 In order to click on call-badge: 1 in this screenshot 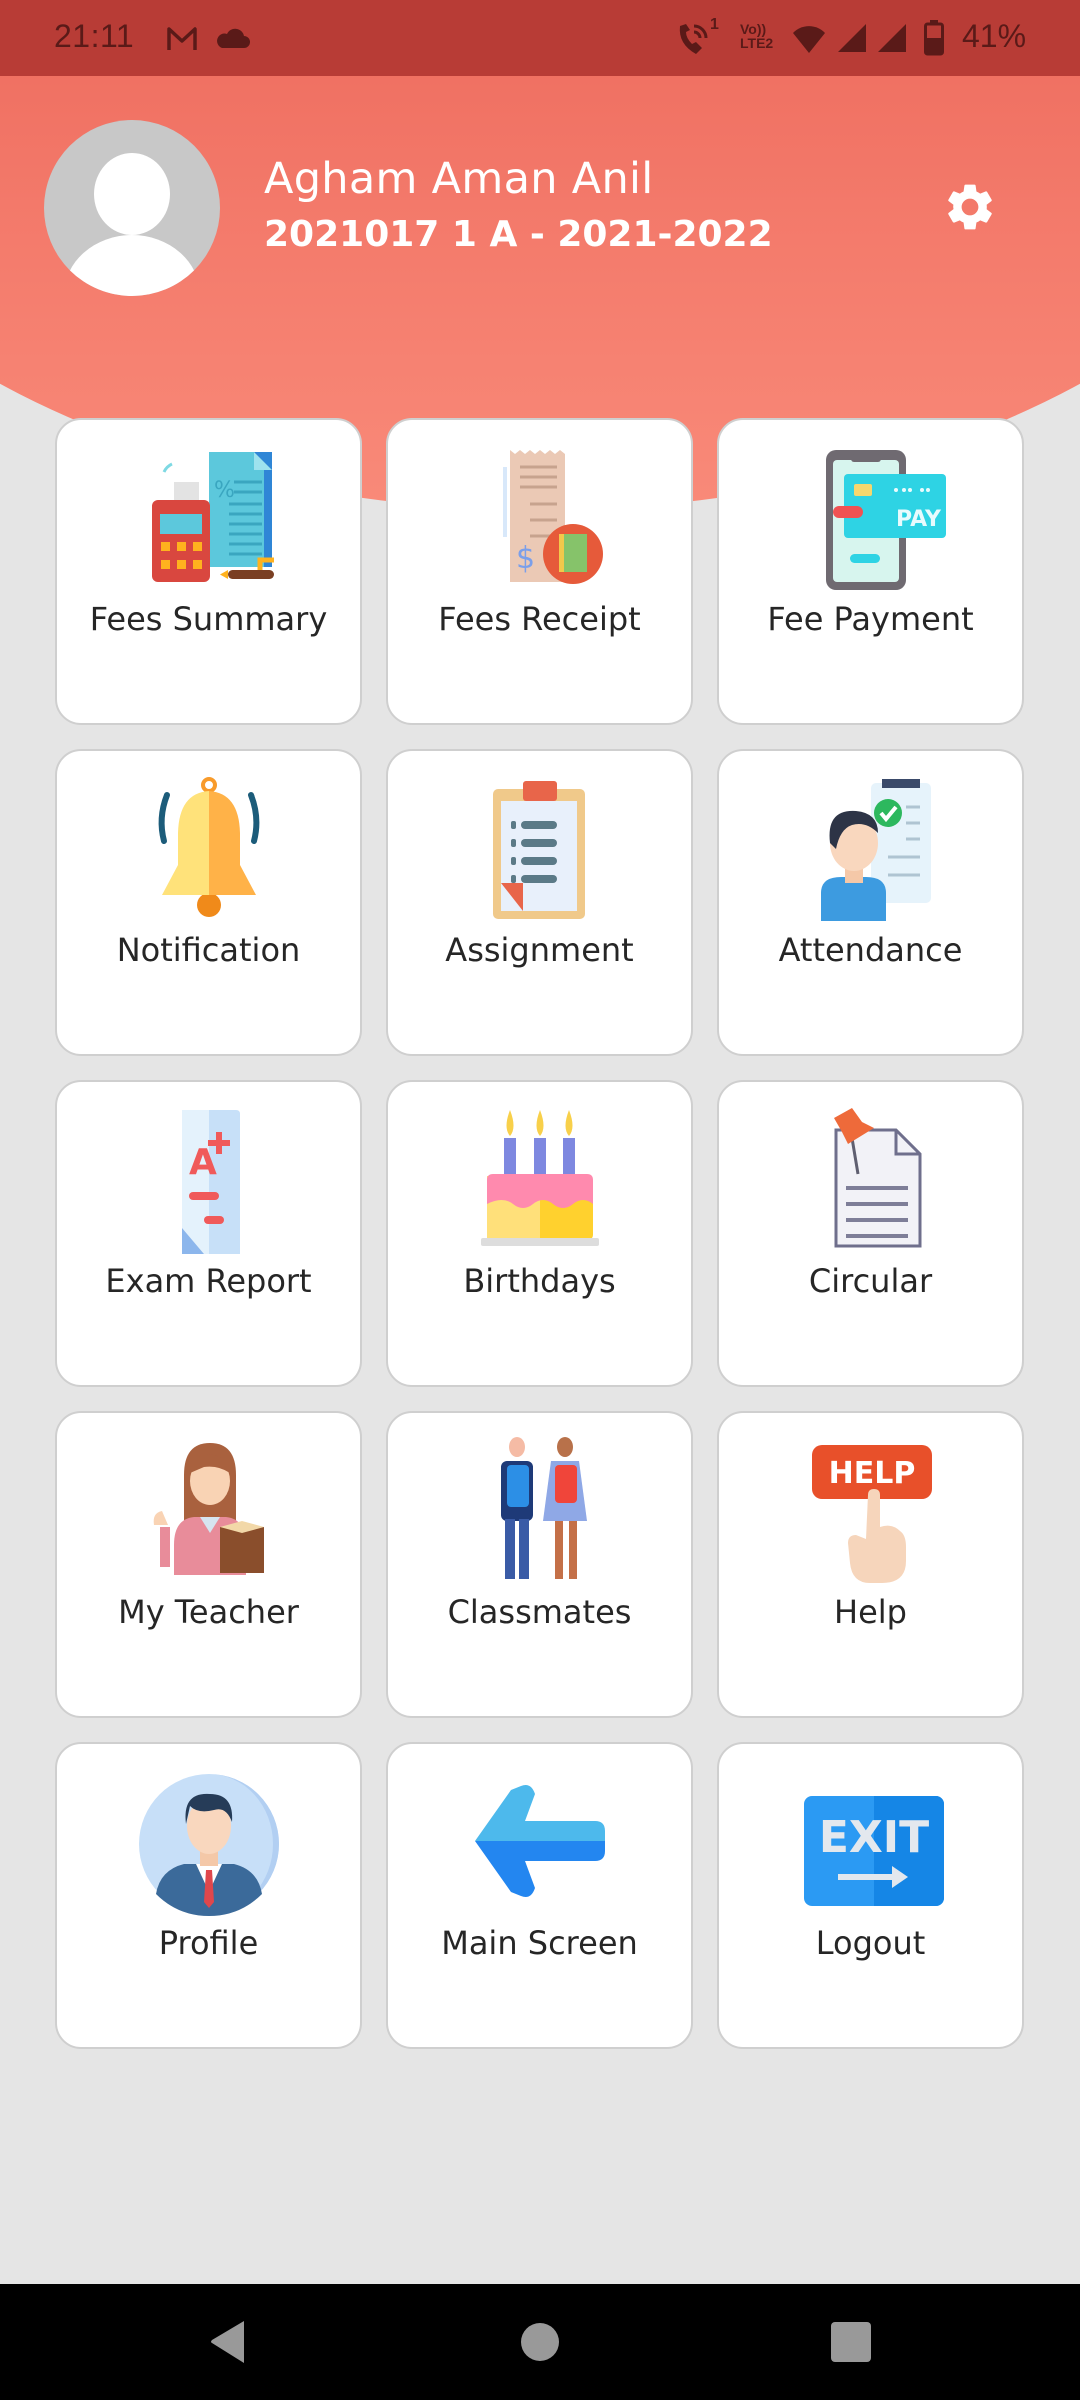, I will do `click(714, 24)`.